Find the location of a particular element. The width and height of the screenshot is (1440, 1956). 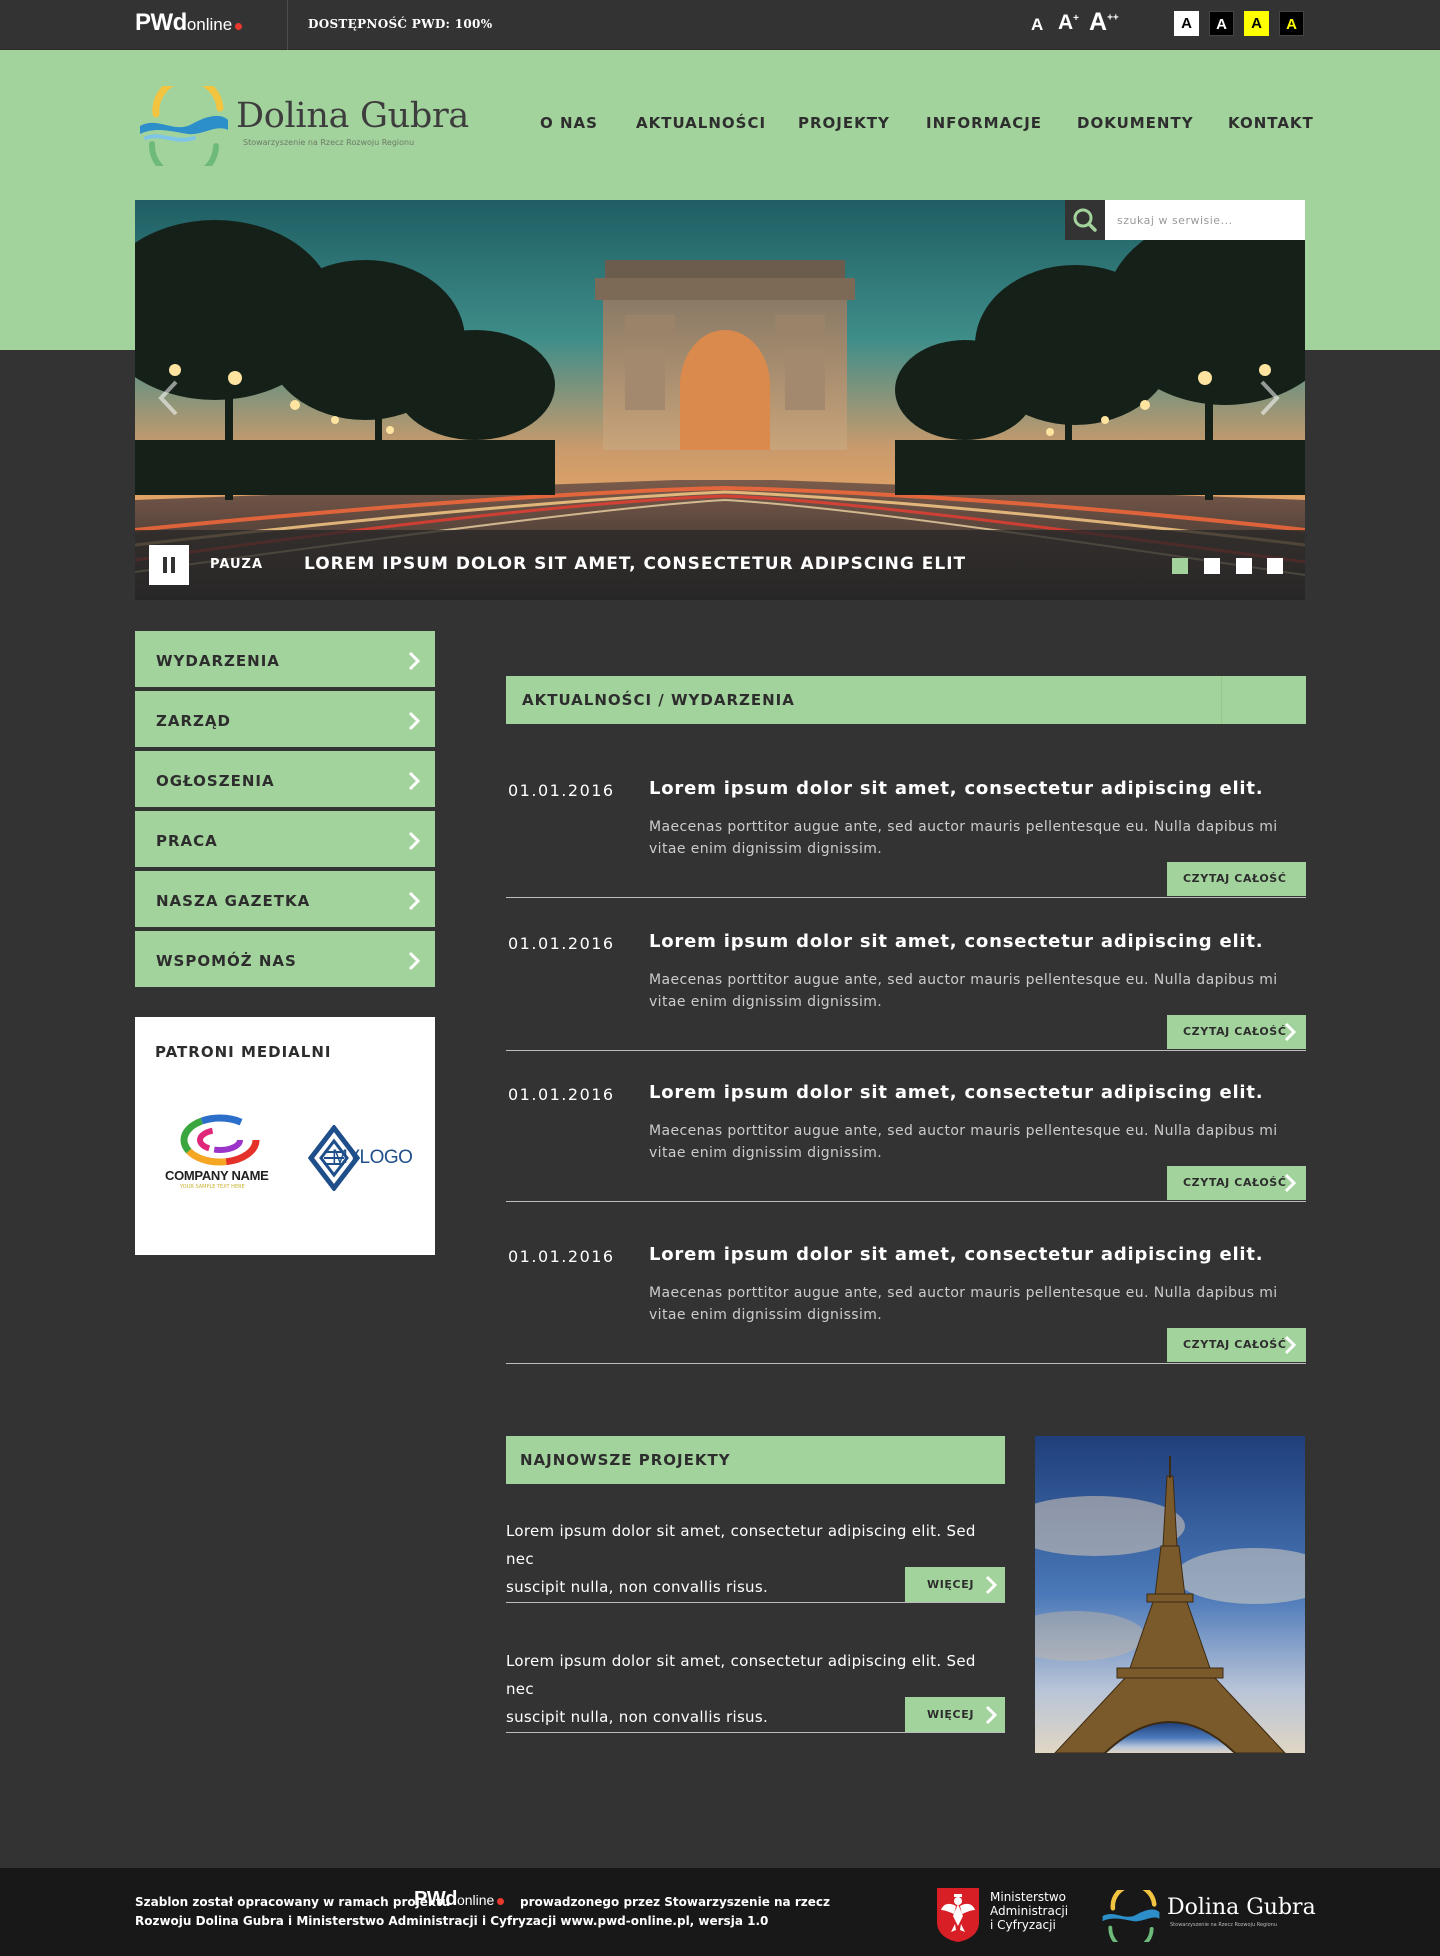

ministry-name-line: Ministerstwo is located at coordinates (1028, 1897).